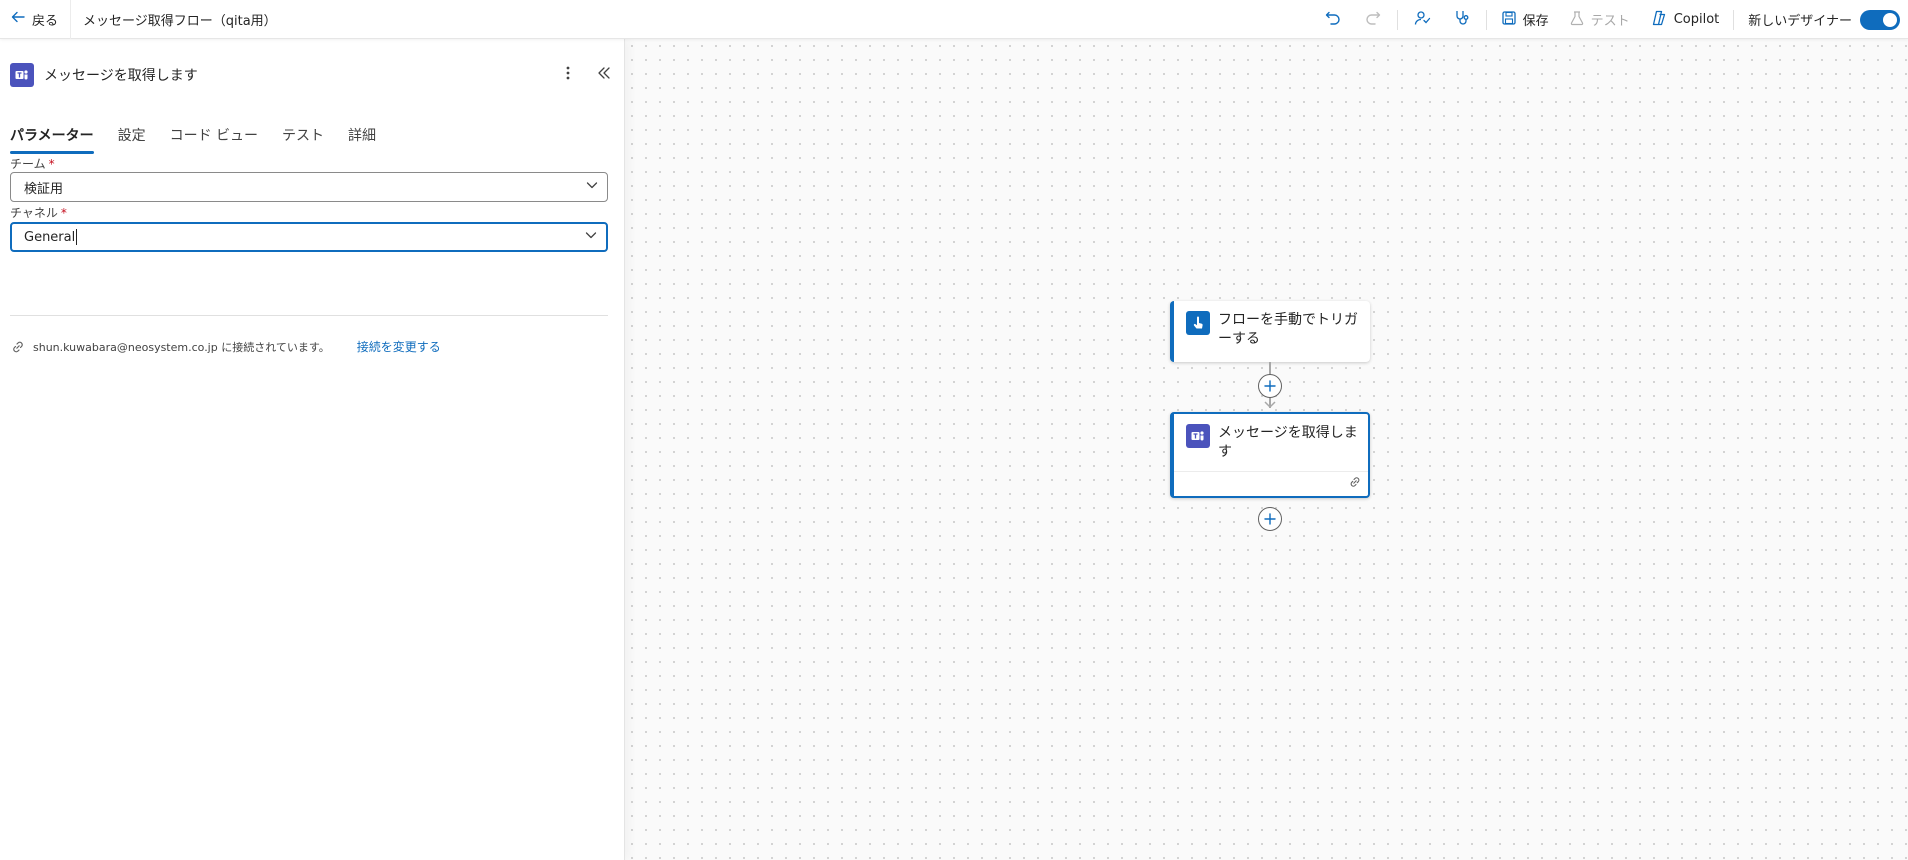 The width and height of the screenshot is (1908, 860). I want to click on person-feedback-icon, so click(1422, 20).